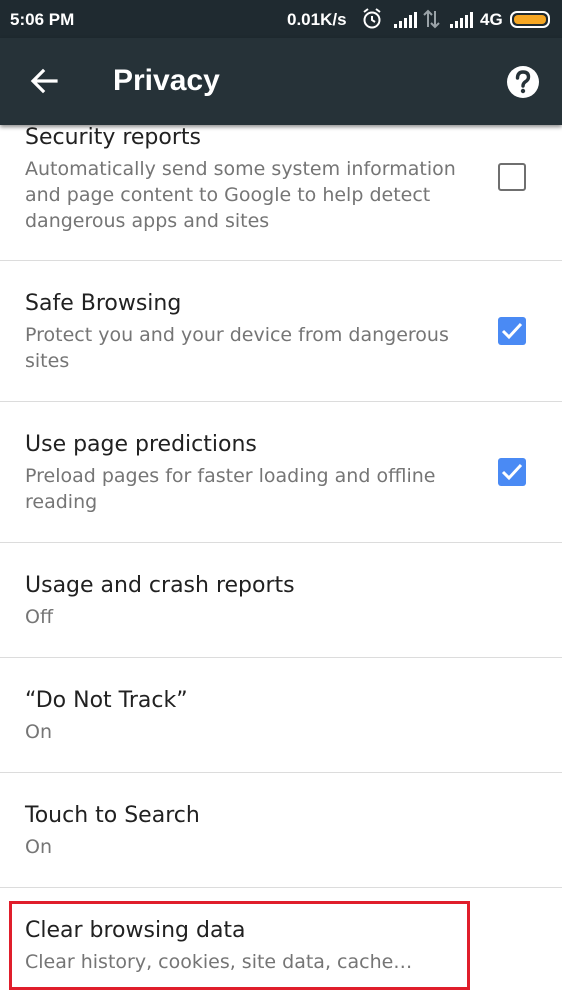 This screenshot has width=562, height=1000. I want to click on help-button, so click(523, 82).